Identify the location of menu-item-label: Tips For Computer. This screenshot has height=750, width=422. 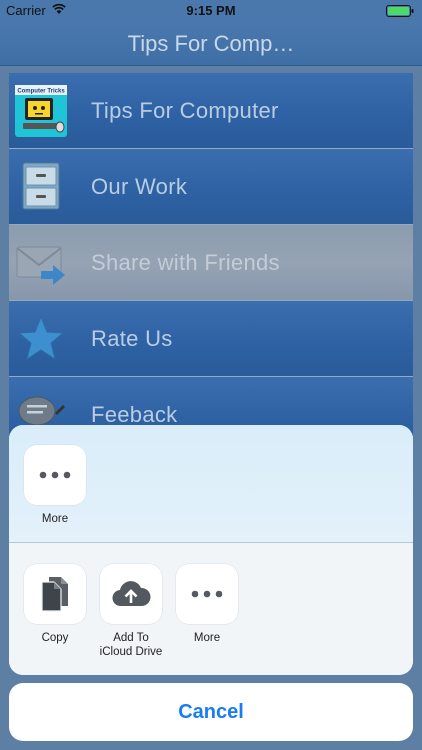
(185, 110).